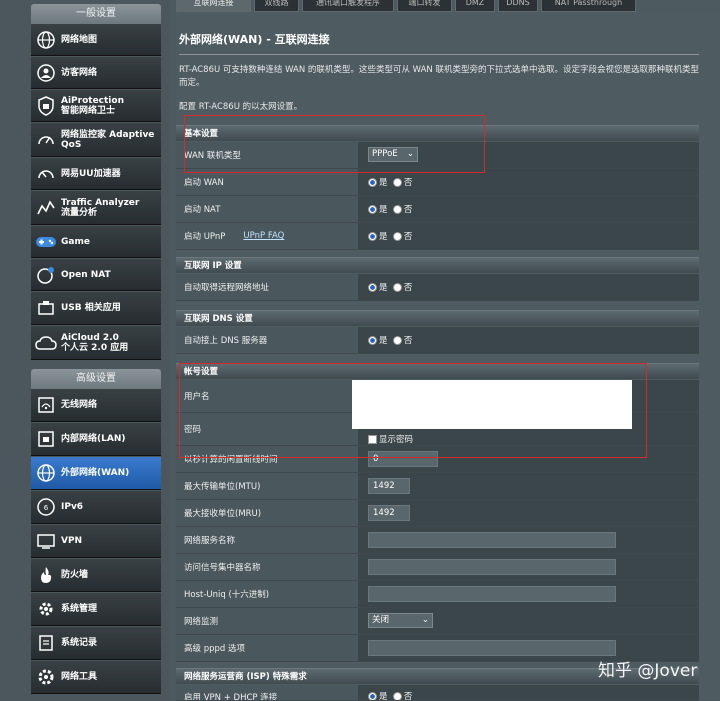 Image resolution: width=720 pixels, height=701 pixels. Describe the element at coordinates (492, 540) in the screenshot. I see `service-name-input` at that location.